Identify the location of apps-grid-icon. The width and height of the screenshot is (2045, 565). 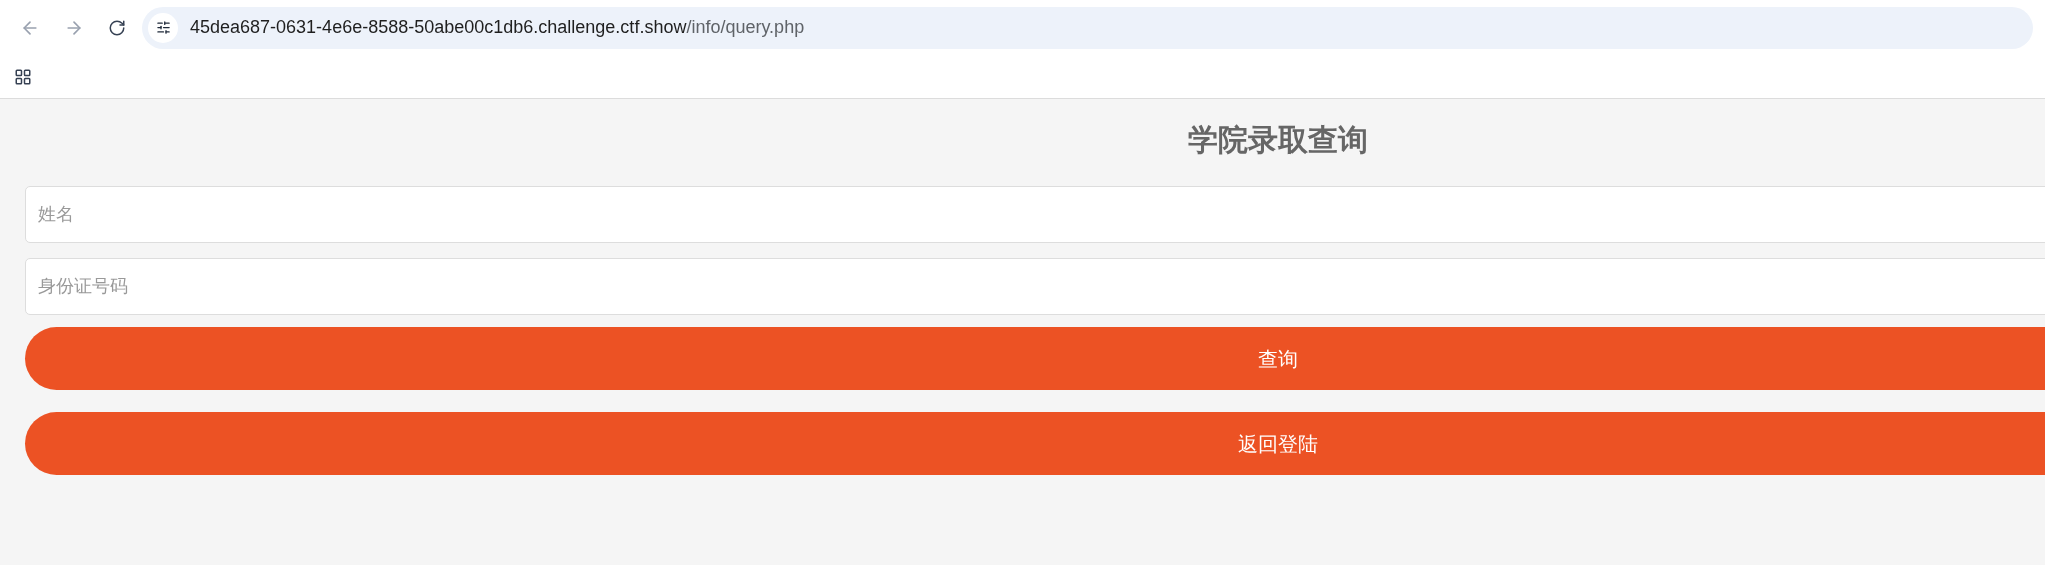
(23, 76).